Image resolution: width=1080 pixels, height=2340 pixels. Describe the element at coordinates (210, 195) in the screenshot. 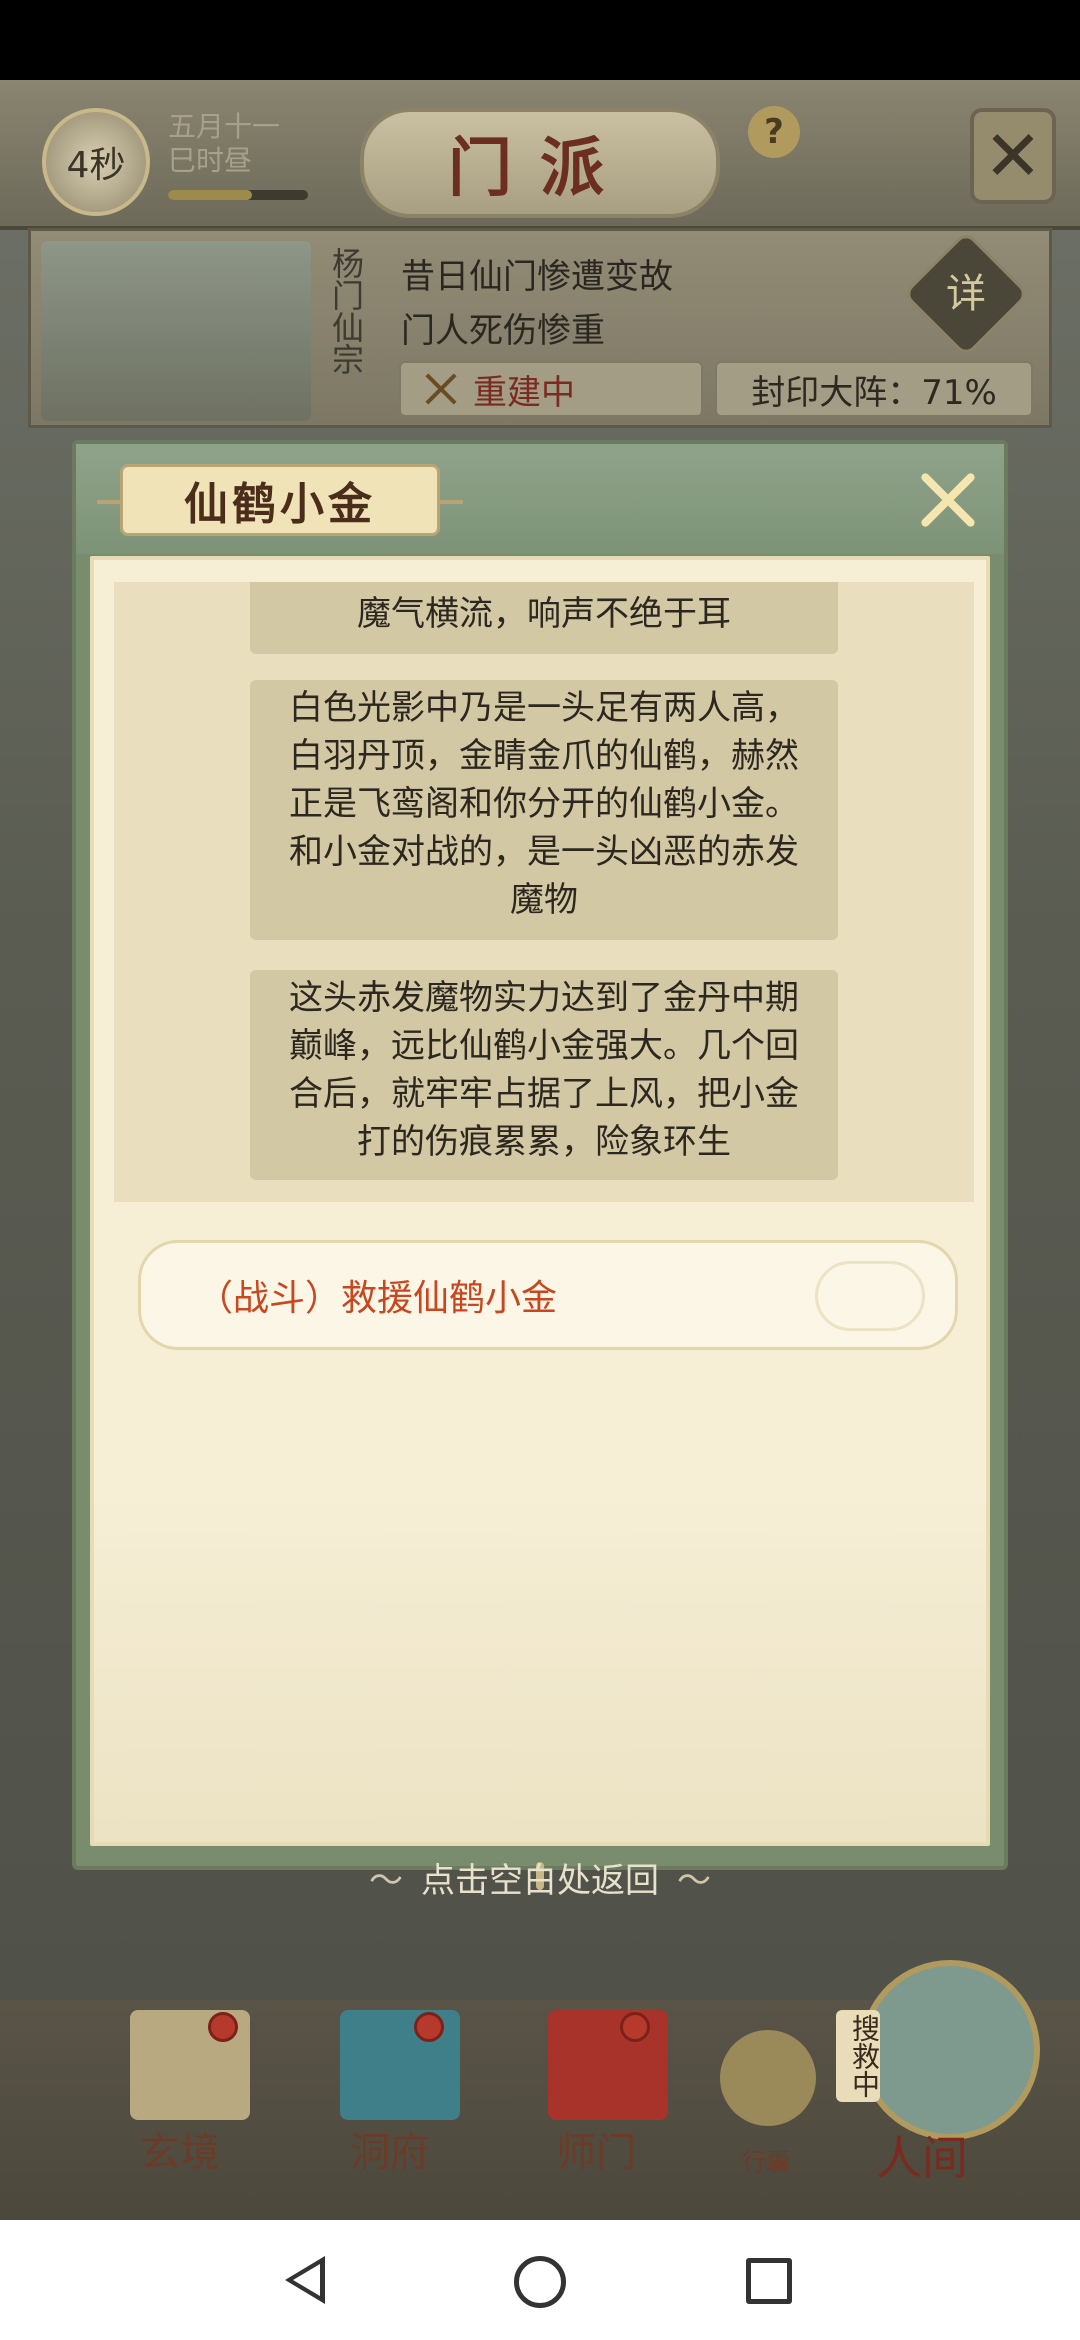

I see `date-progress-fill` at that location.